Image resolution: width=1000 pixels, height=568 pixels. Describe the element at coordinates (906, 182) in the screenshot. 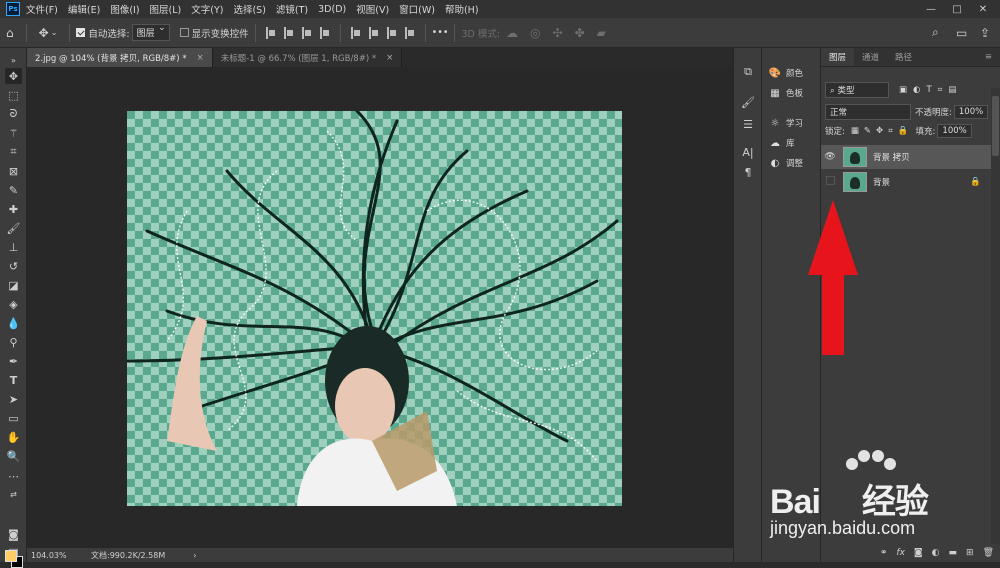

I see `layer-row-background: 背景 🔒` at that location.